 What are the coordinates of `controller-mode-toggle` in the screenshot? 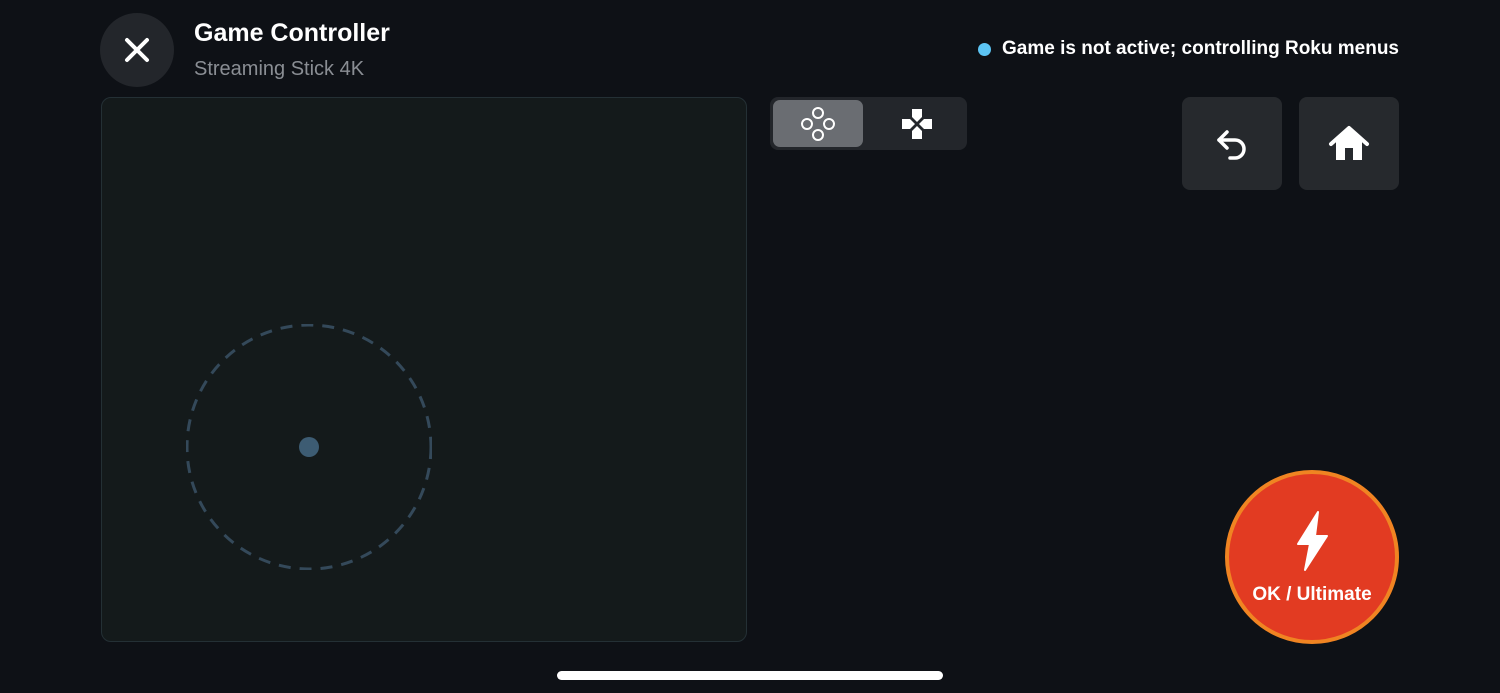 It's located at (868, 123).